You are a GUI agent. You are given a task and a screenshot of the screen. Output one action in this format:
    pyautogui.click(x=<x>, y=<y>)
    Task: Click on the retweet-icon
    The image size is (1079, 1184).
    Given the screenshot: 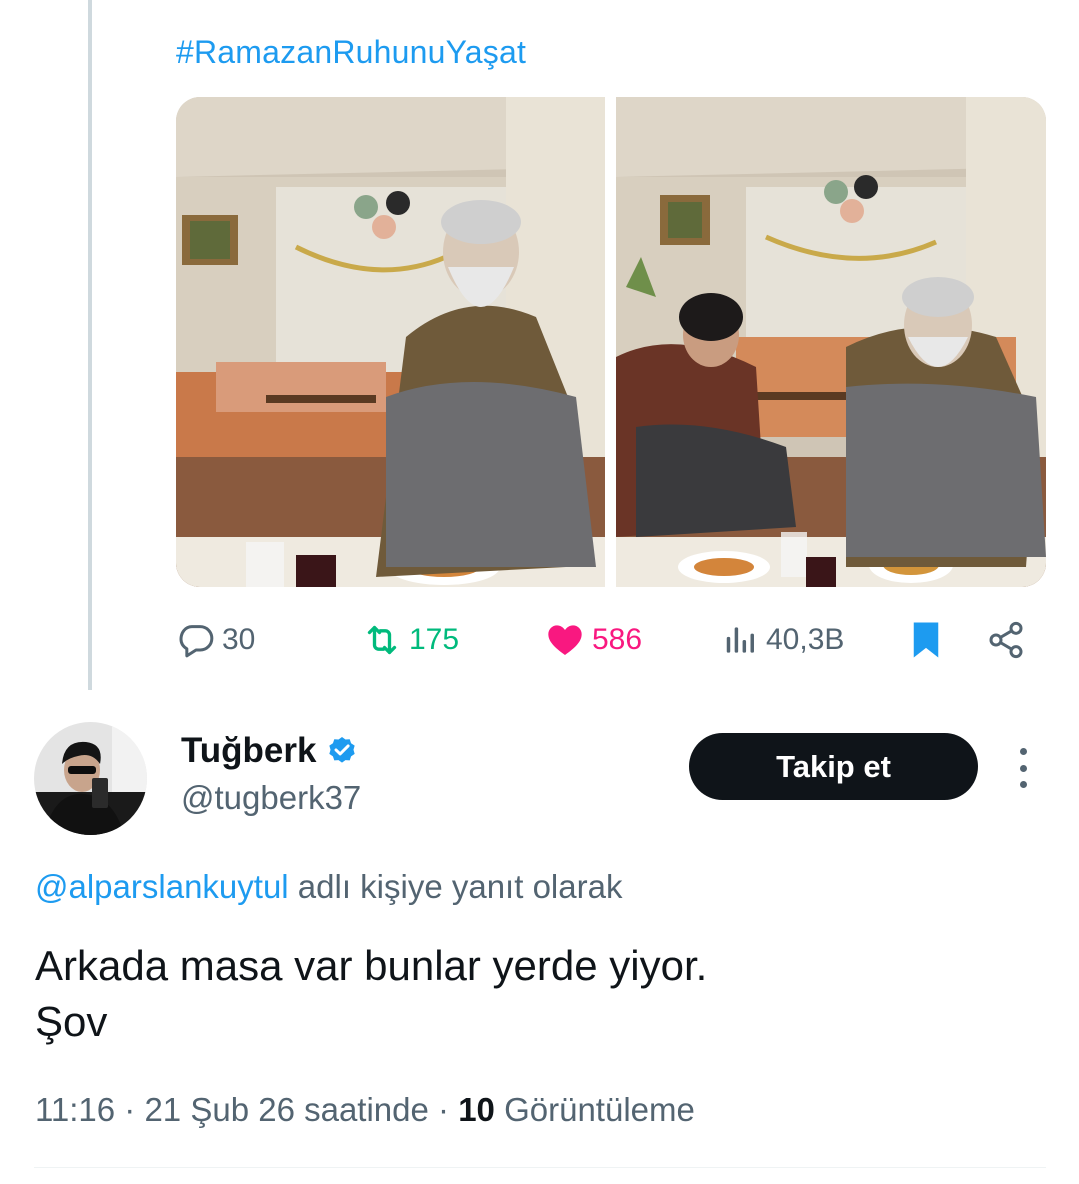 What is the action you would take?
    pyautogui.click(x=382, y=640)
    